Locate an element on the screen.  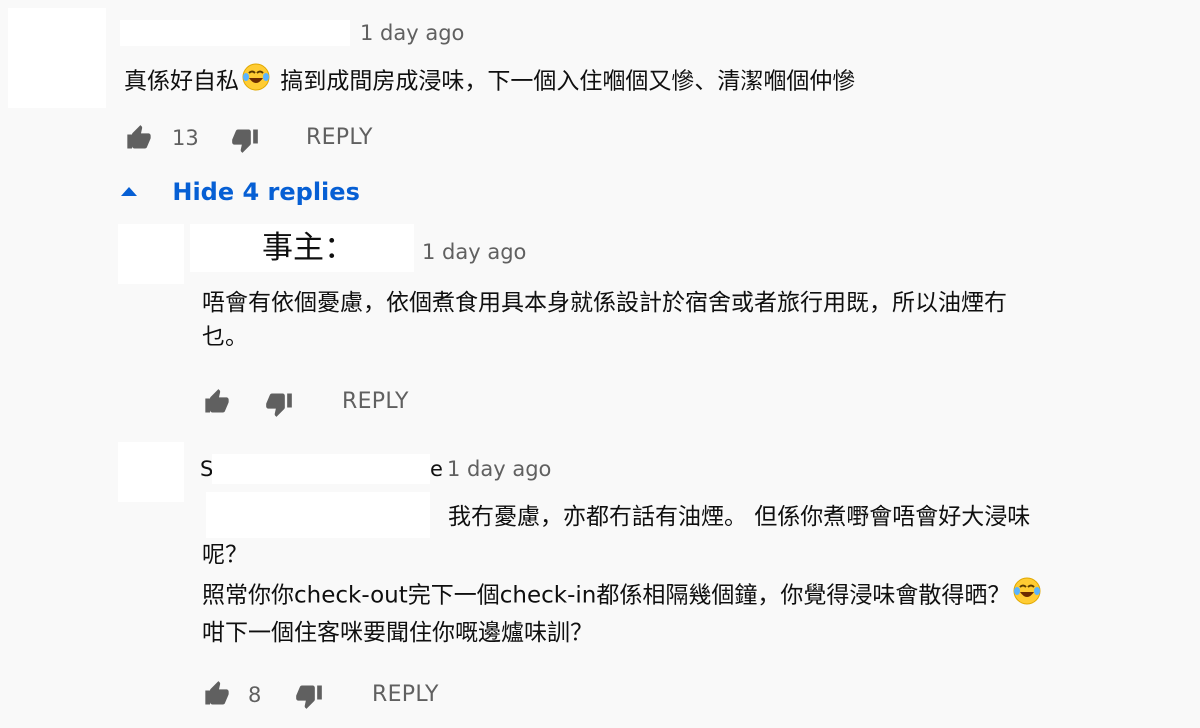
chevron-up-icon is located at coordinates (132, 189).